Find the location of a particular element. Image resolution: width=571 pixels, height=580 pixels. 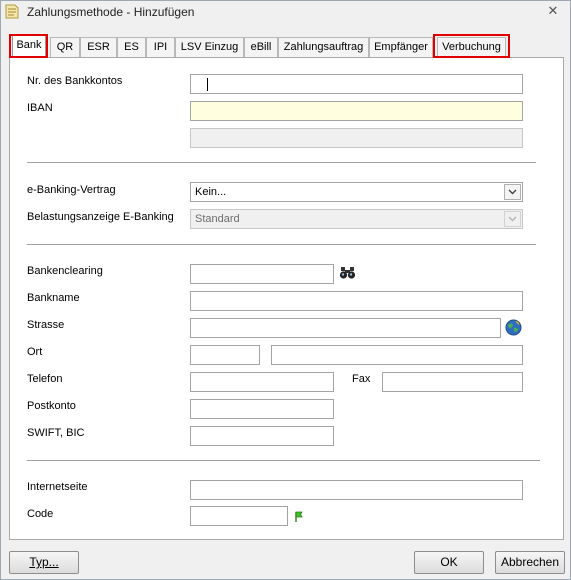

tab-es: ES is located at coordinates (131, 47).